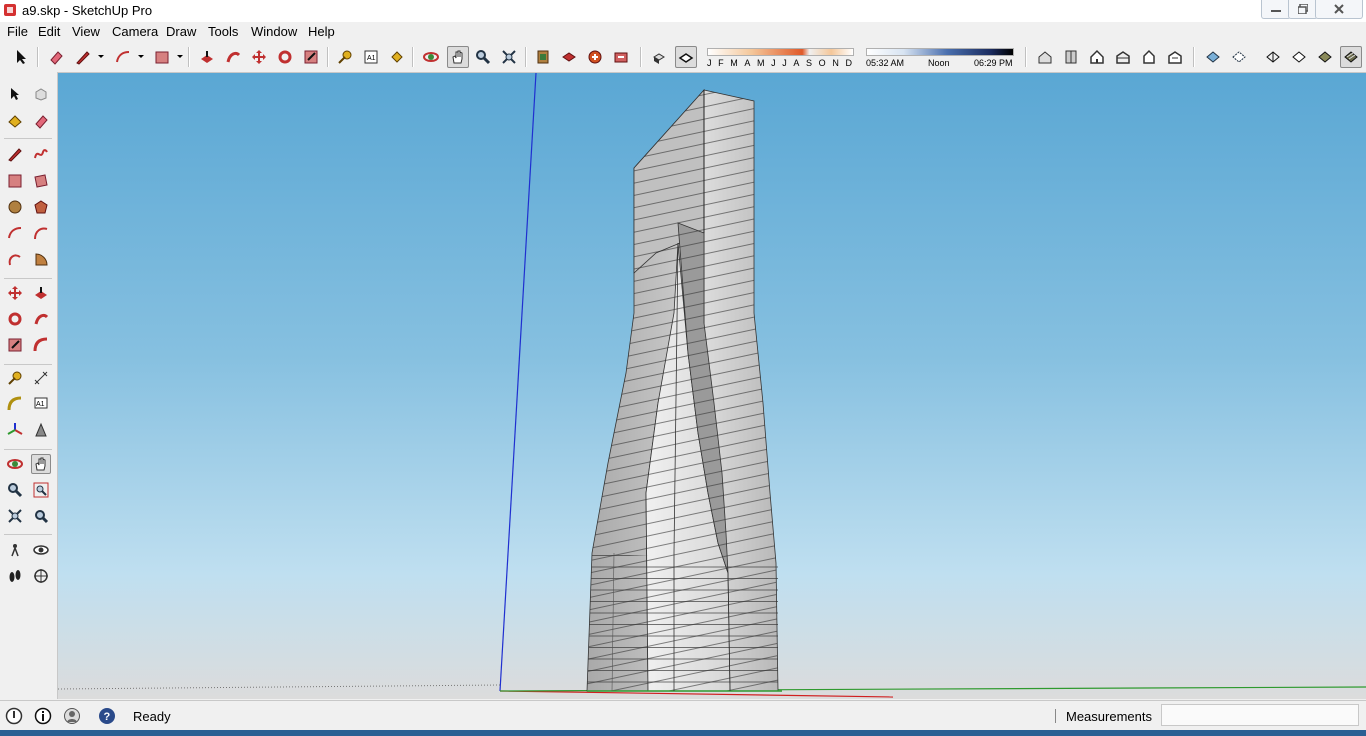  What do you see at coordinates (259, 57) in the screenshot?
I see `move-tool-button` at bounding box center [259, 57].